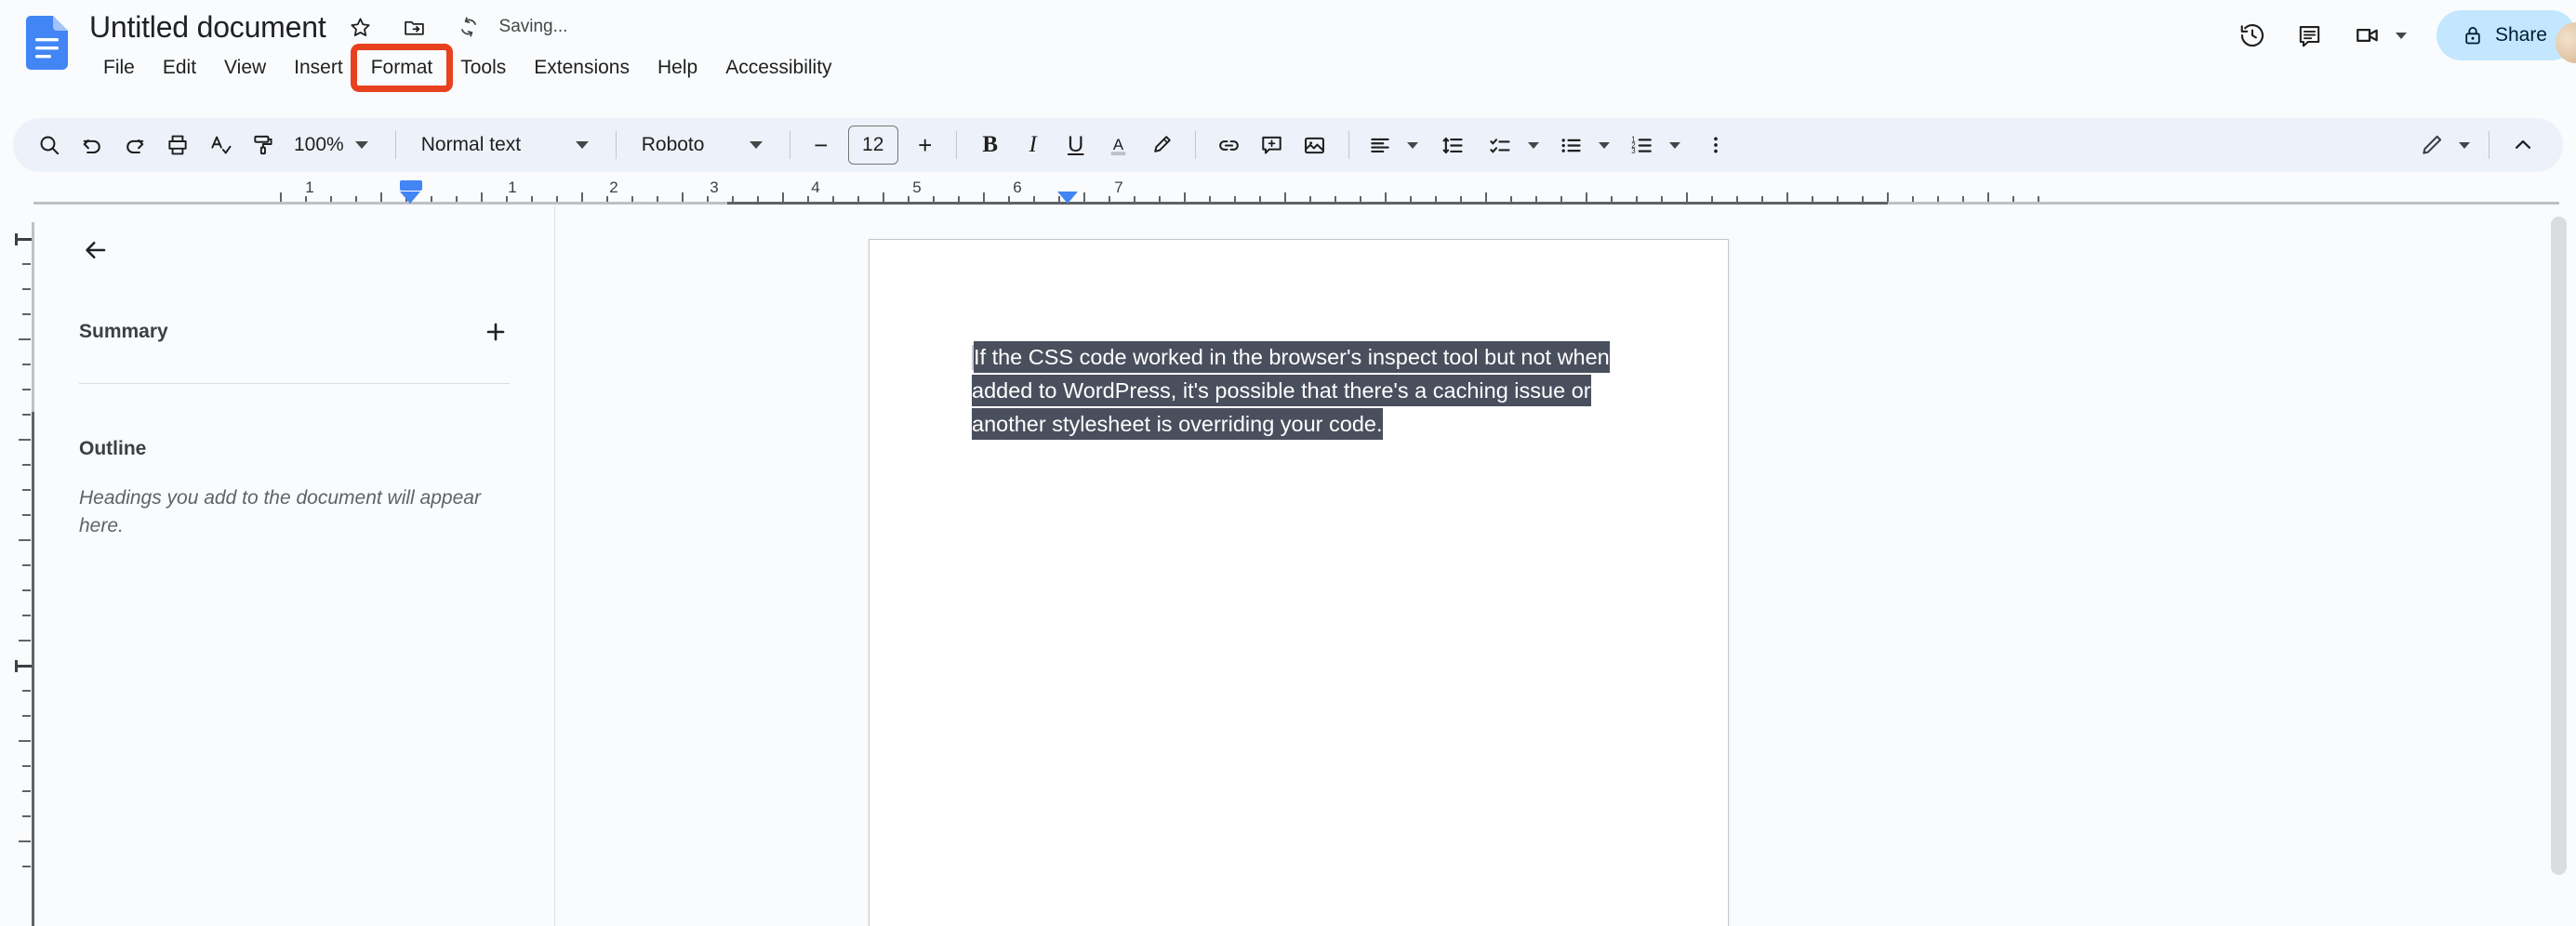 This screenshot has width=2576, height=926. I want to click on align-dropdown, so click(1393, 145).